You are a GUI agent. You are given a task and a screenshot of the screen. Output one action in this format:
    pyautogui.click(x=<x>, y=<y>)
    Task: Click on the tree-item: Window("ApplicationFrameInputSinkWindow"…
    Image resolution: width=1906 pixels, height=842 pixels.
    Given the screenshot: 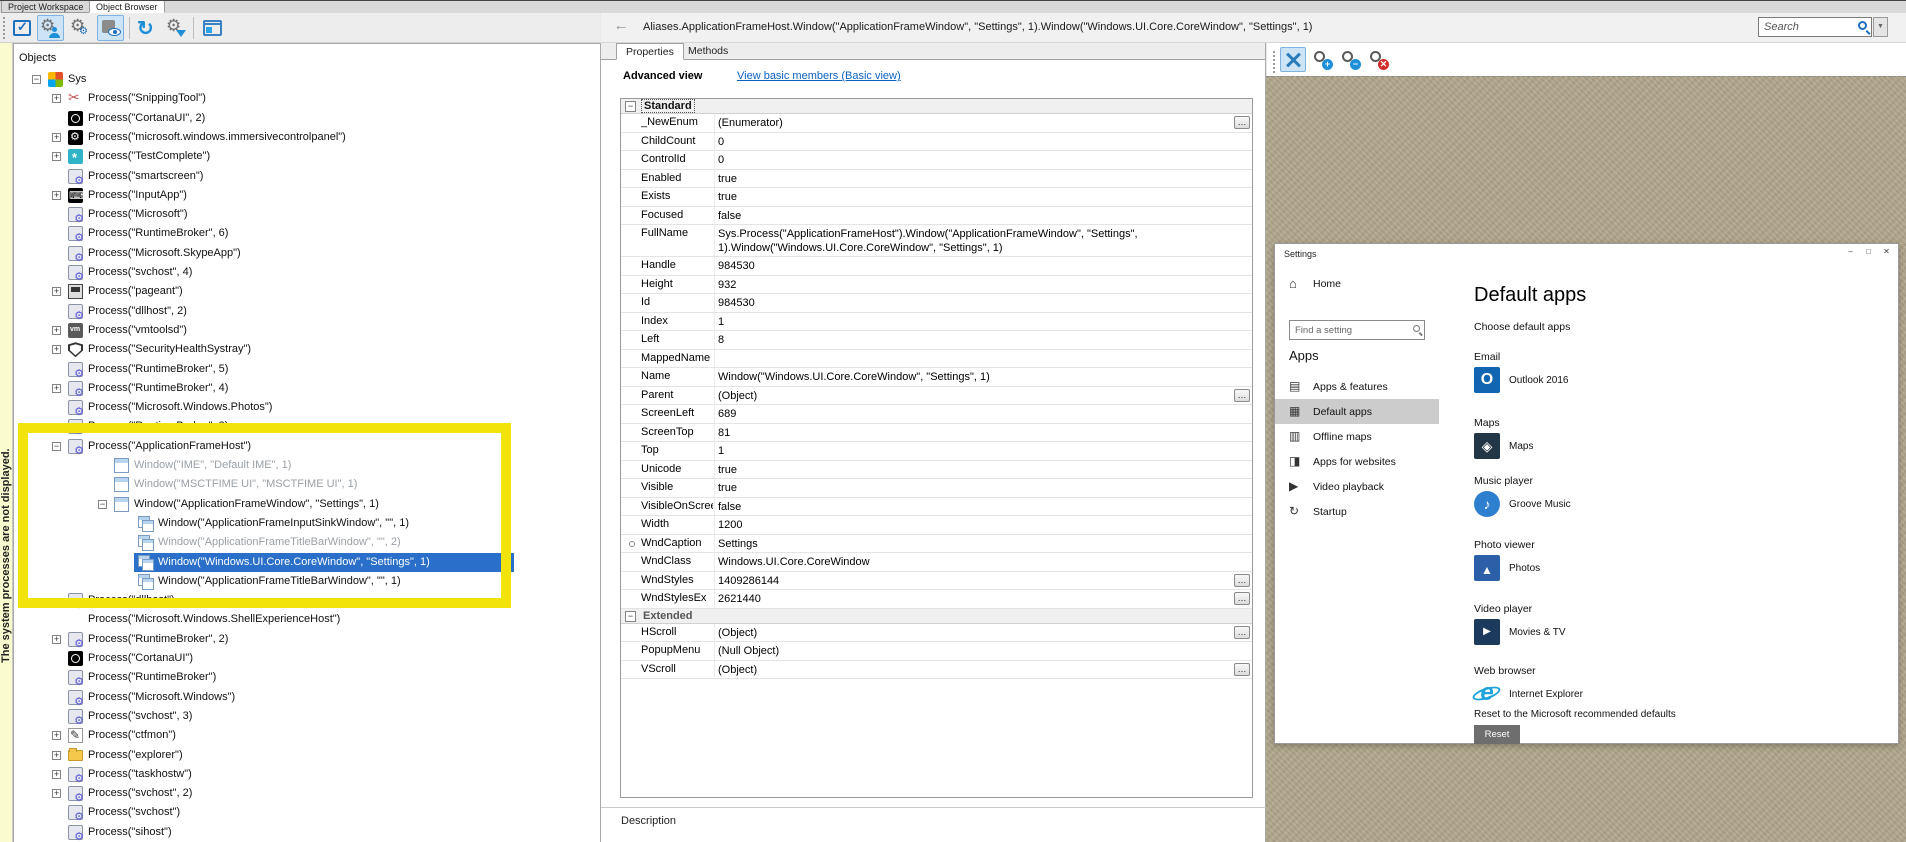 What is the action you would take?
    pyautogui.click(x=307, y=524)
    